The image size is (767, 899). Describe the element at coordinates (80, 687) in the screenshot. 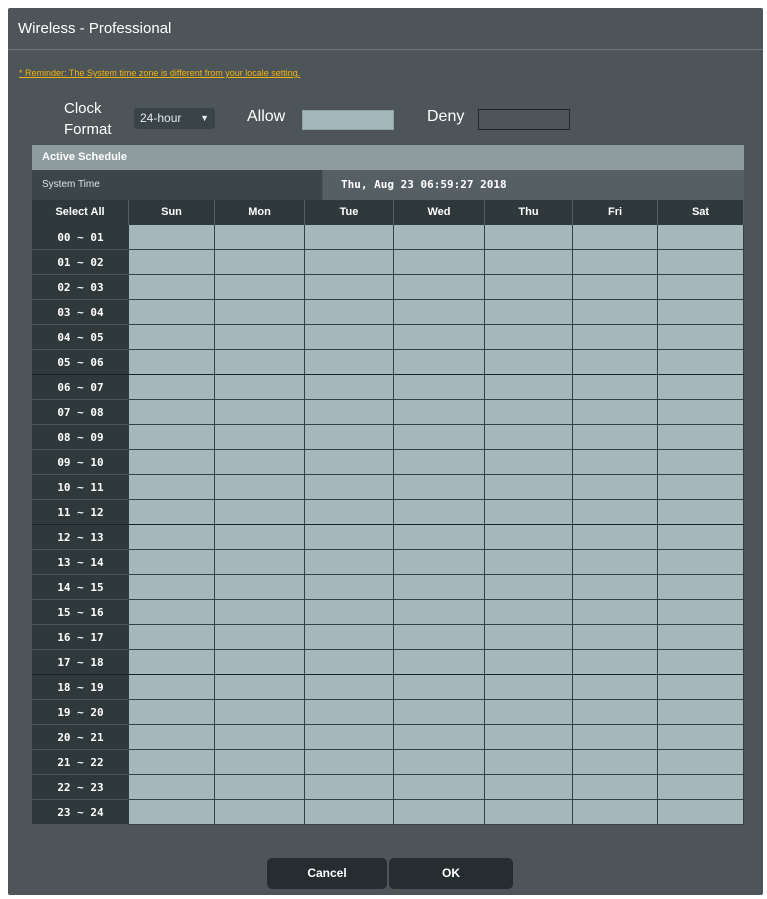

I see `hour-row-label: 18 ~ 19` at that location.